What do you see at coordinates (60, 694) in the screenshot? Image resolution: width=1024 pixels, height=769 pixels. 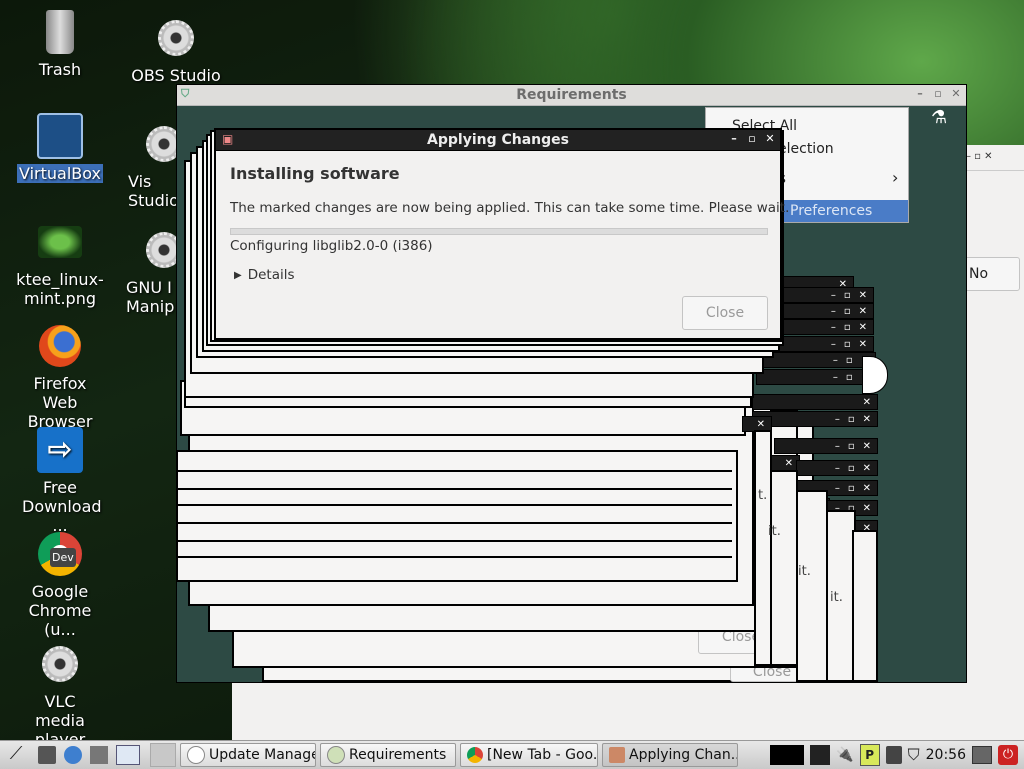 I see `desktop-icon-vlc: VLC media player` at bounding box center [60, 694].